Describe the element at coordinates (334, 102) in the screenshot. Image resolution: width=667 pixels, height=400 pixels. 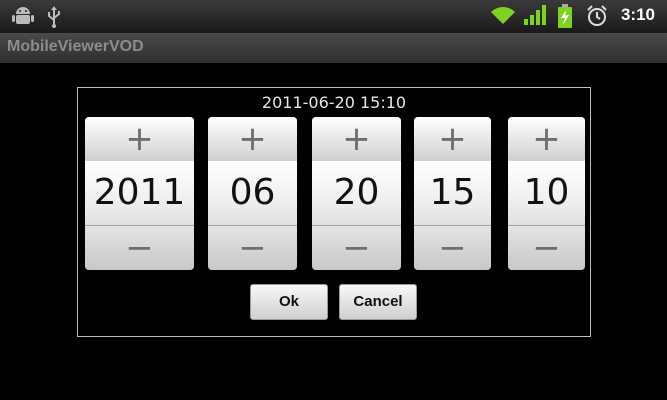
I see `dialog-title: 2011-06-20 15:10` at that location.